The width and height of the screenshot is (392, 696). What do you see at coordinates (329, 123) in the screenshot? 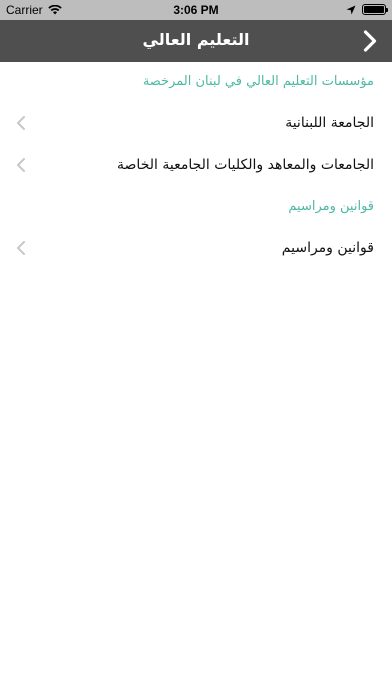
I see `list-item-label: الجامعة اللبنانية` at bounding box center [329, 123].